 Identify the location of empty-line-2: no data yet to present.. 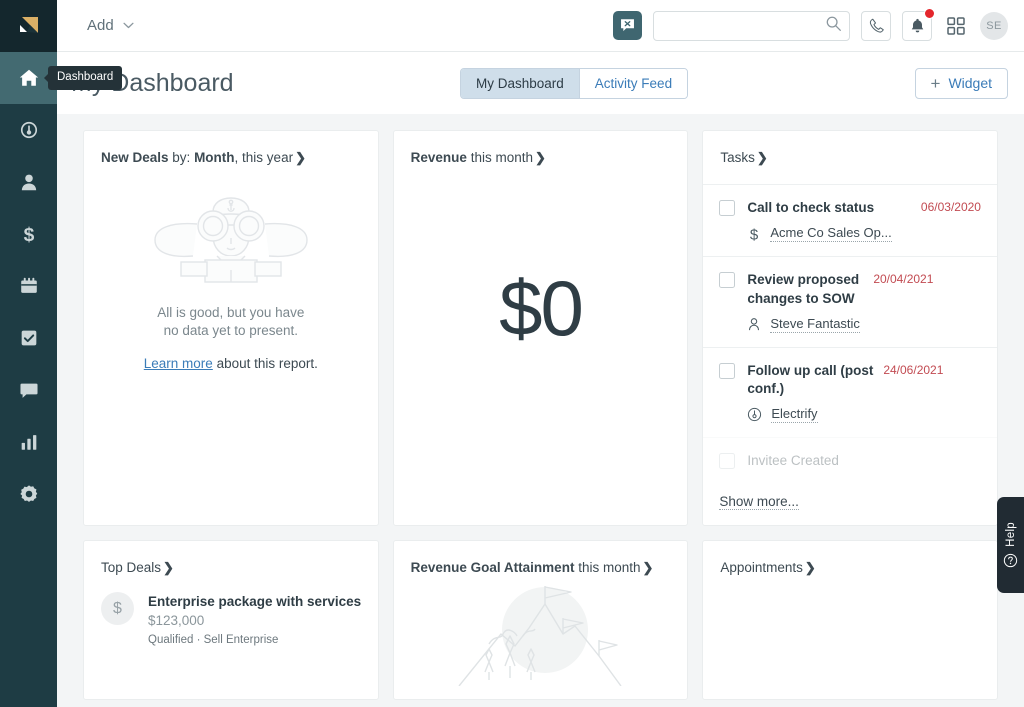
(230, 331).